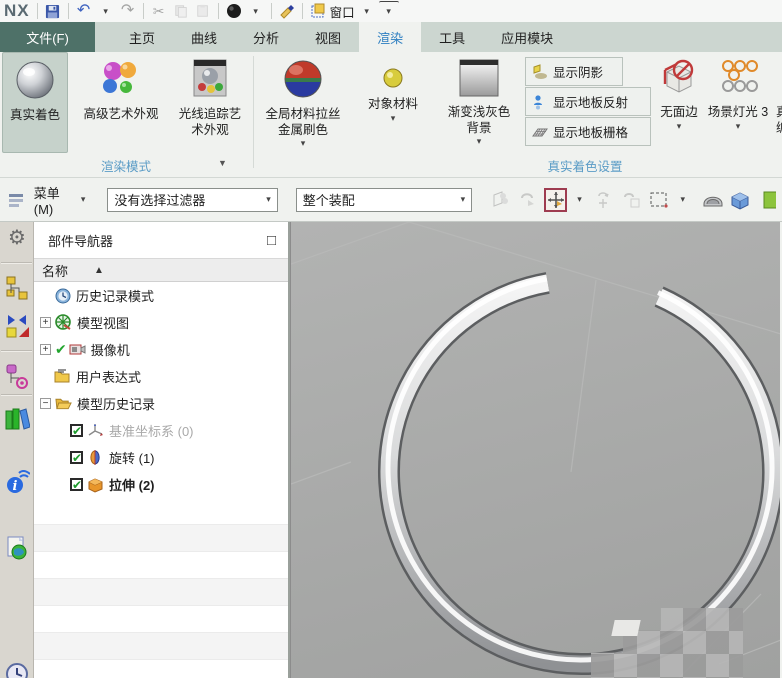 The image size is (782, 678). I want to click on tree-row-extrude: ✔ 拉伸 (2), so click(161, 484).